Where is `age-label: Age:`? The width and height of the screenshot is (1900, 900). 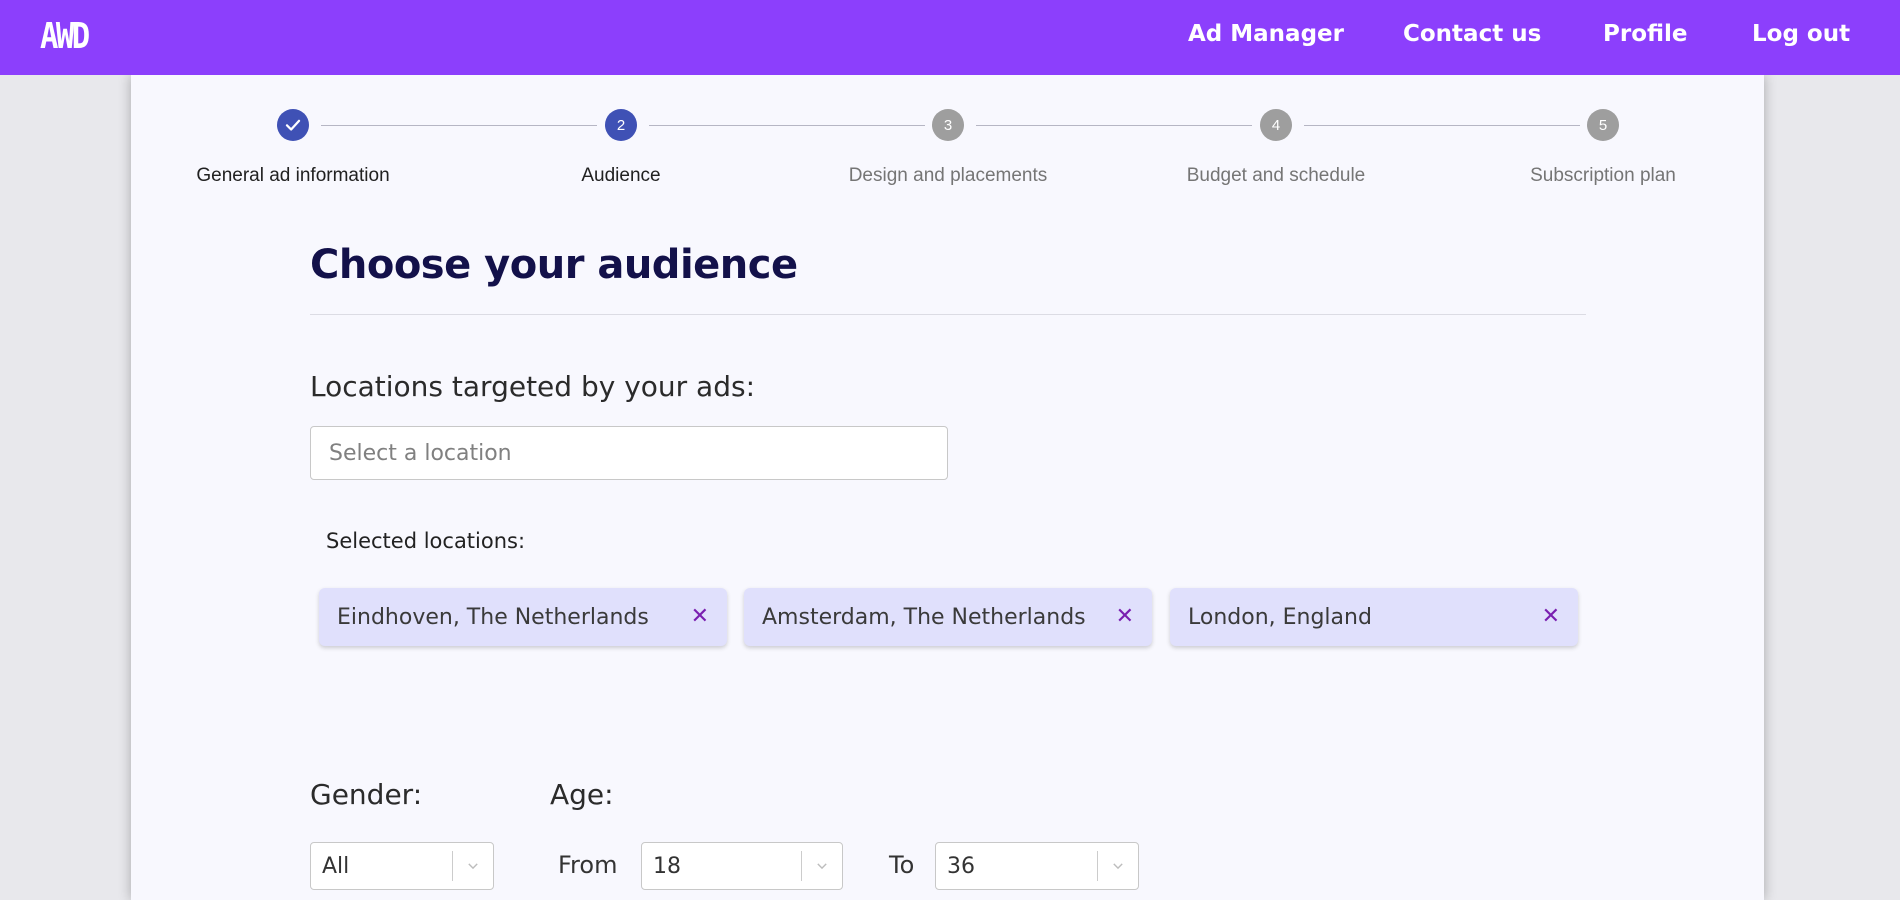
age-label: Age: is located at coordinates (582, 794).